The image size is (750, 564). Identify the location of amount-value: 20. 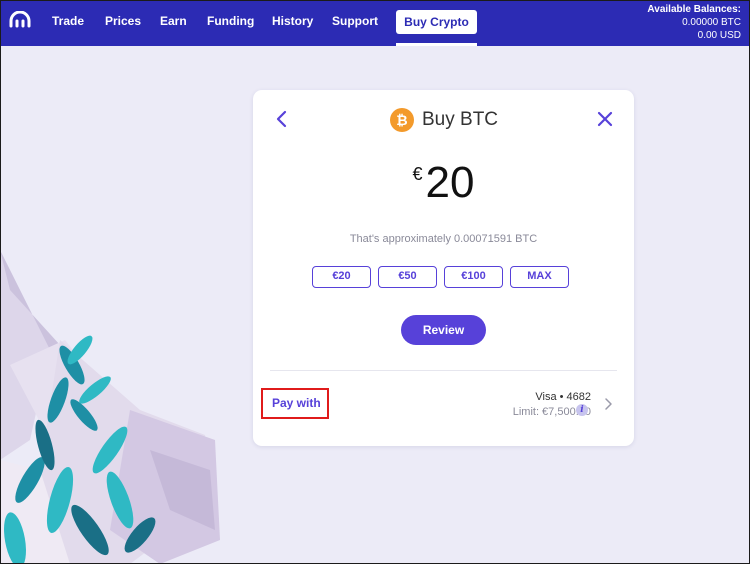
(450, 182).